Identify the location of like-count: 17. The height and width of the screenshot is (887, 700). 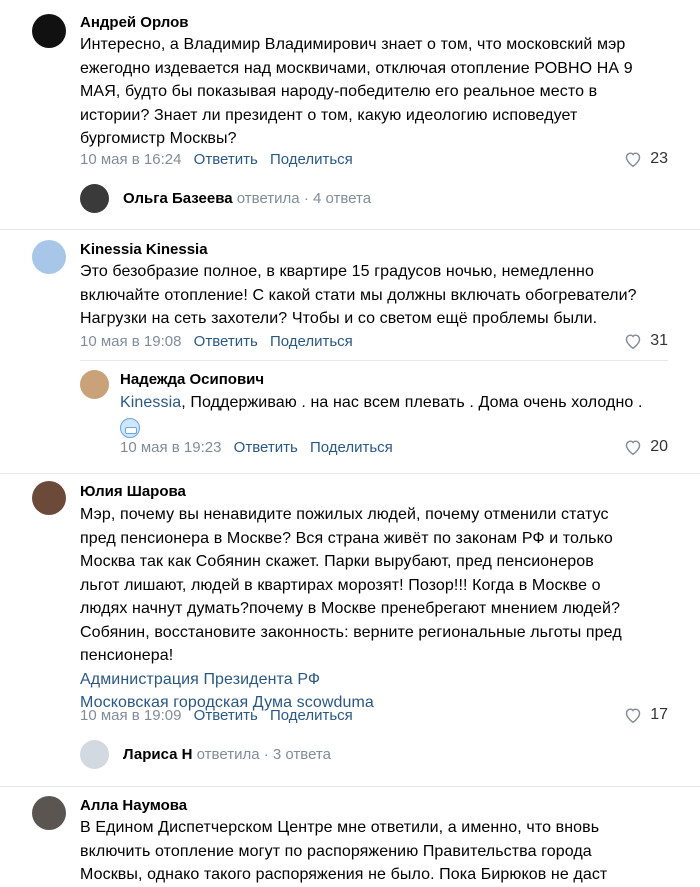
(659, 714).